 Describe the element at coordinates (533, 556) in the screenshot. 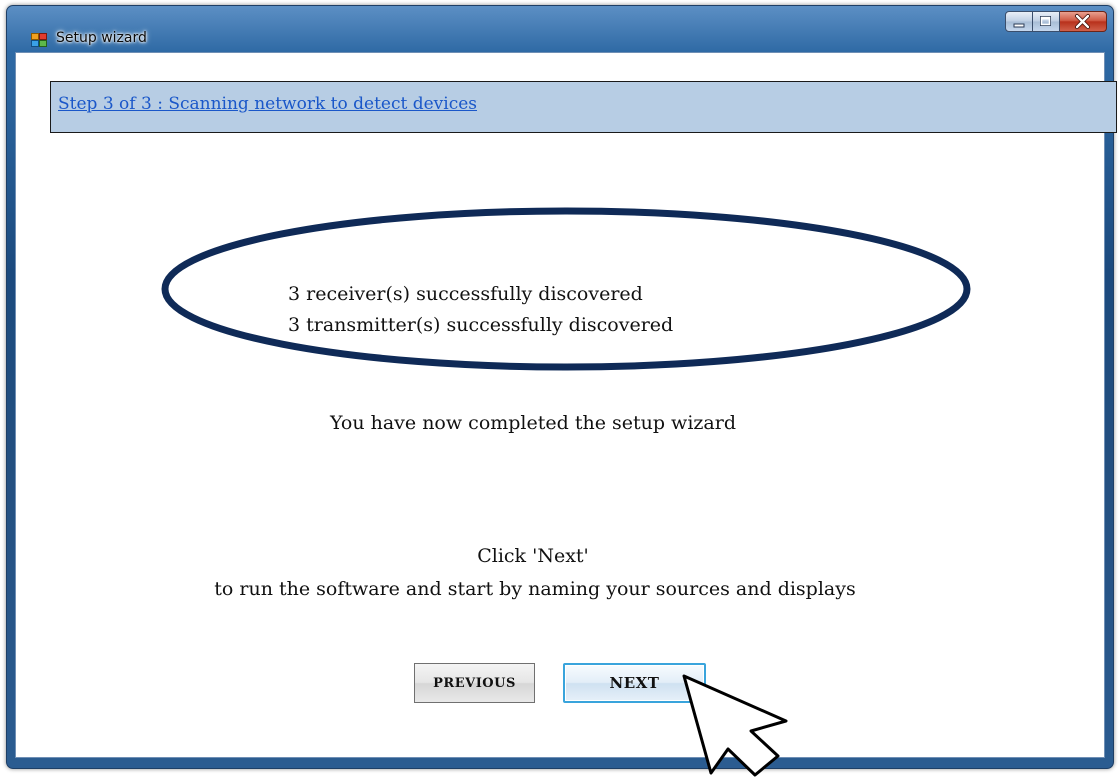

I see `instruction-line-1: Click 'Next'` at that location.